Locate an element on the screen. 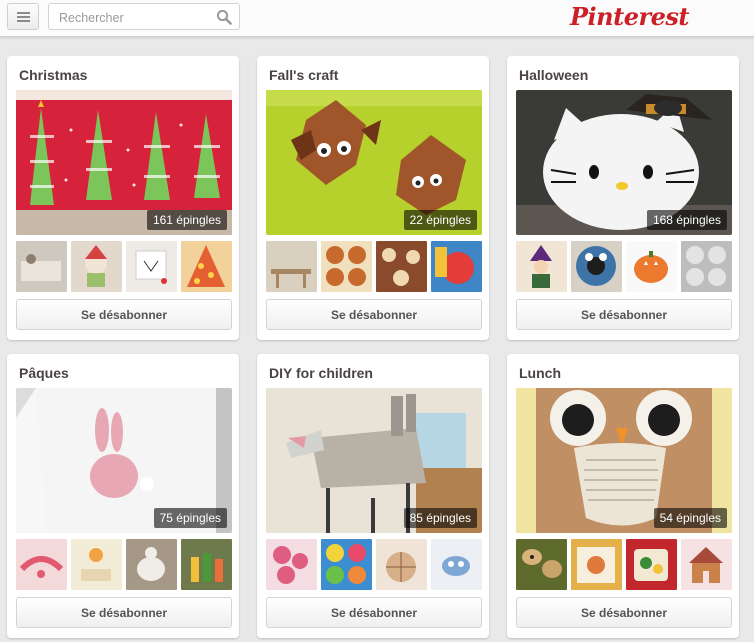 This screenshot has width=754, height=642. board-cover-image: 168 épingles is located at coordinates (624, 162).